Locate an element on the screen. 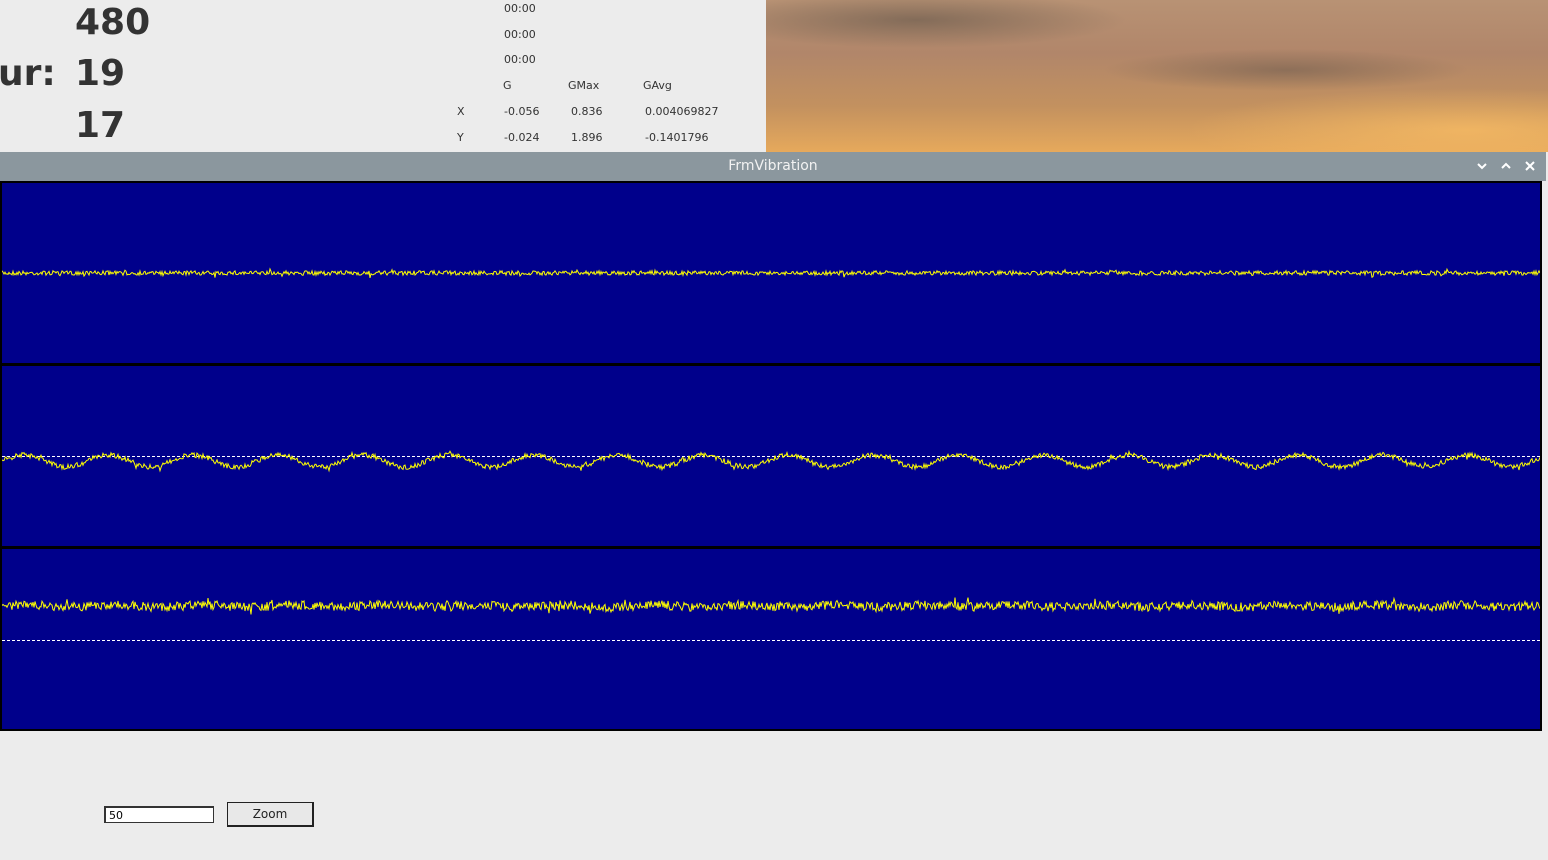 This screenshot has width=1548, height=860. close-icon is located at coordinates (1530, 166).